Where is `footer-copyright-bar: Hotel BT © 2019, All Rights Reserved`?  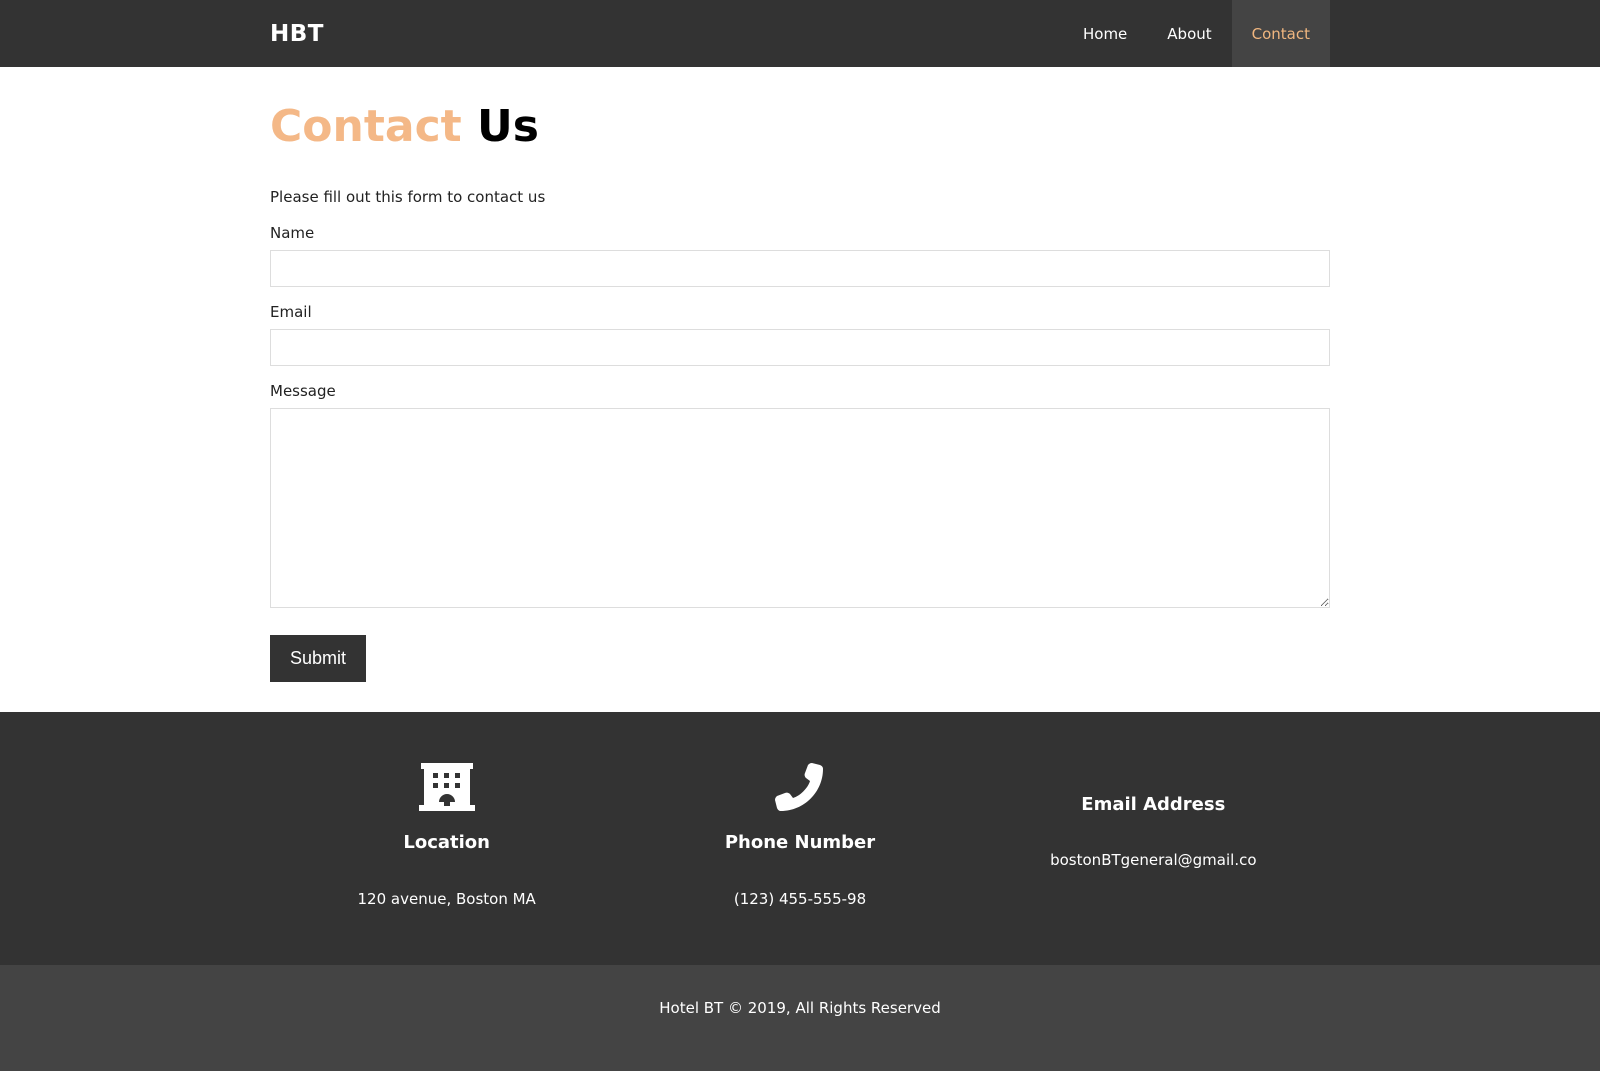 footer-copyright-bar: Hotel BT © 2019, All Rights Reserved is located at coordinates (800, 1018).